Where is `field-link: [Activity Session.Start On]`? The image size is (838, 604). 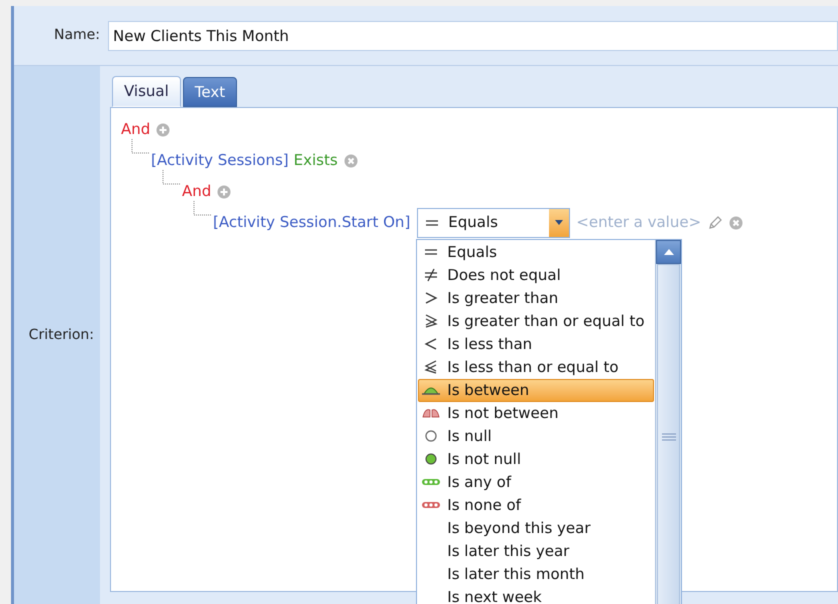 field-link: [Activity Session.Start On] is located at coordinates (311, 222).